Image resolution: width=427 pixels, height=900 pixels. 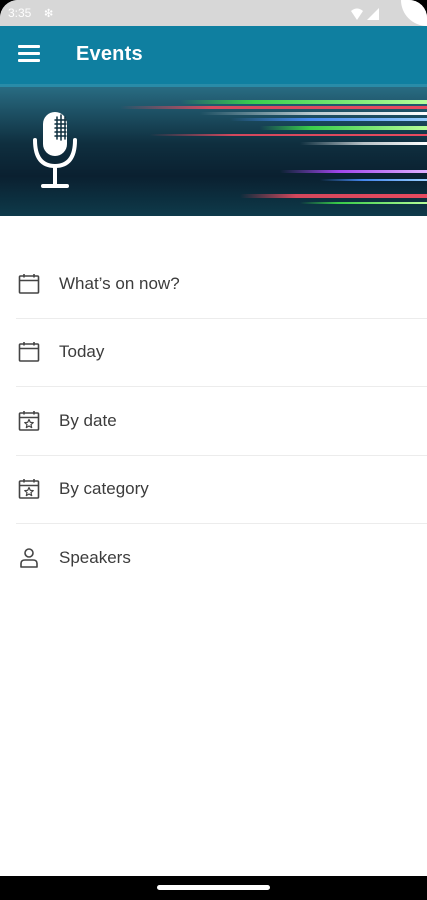 I want to click on app-bar: Events, so click(x=213, y=55).